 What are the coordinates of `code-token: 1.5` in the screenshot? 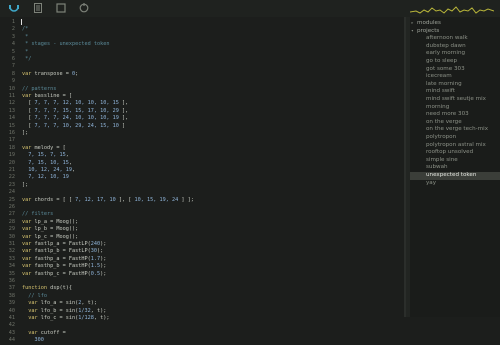 It's located at (95, 266).